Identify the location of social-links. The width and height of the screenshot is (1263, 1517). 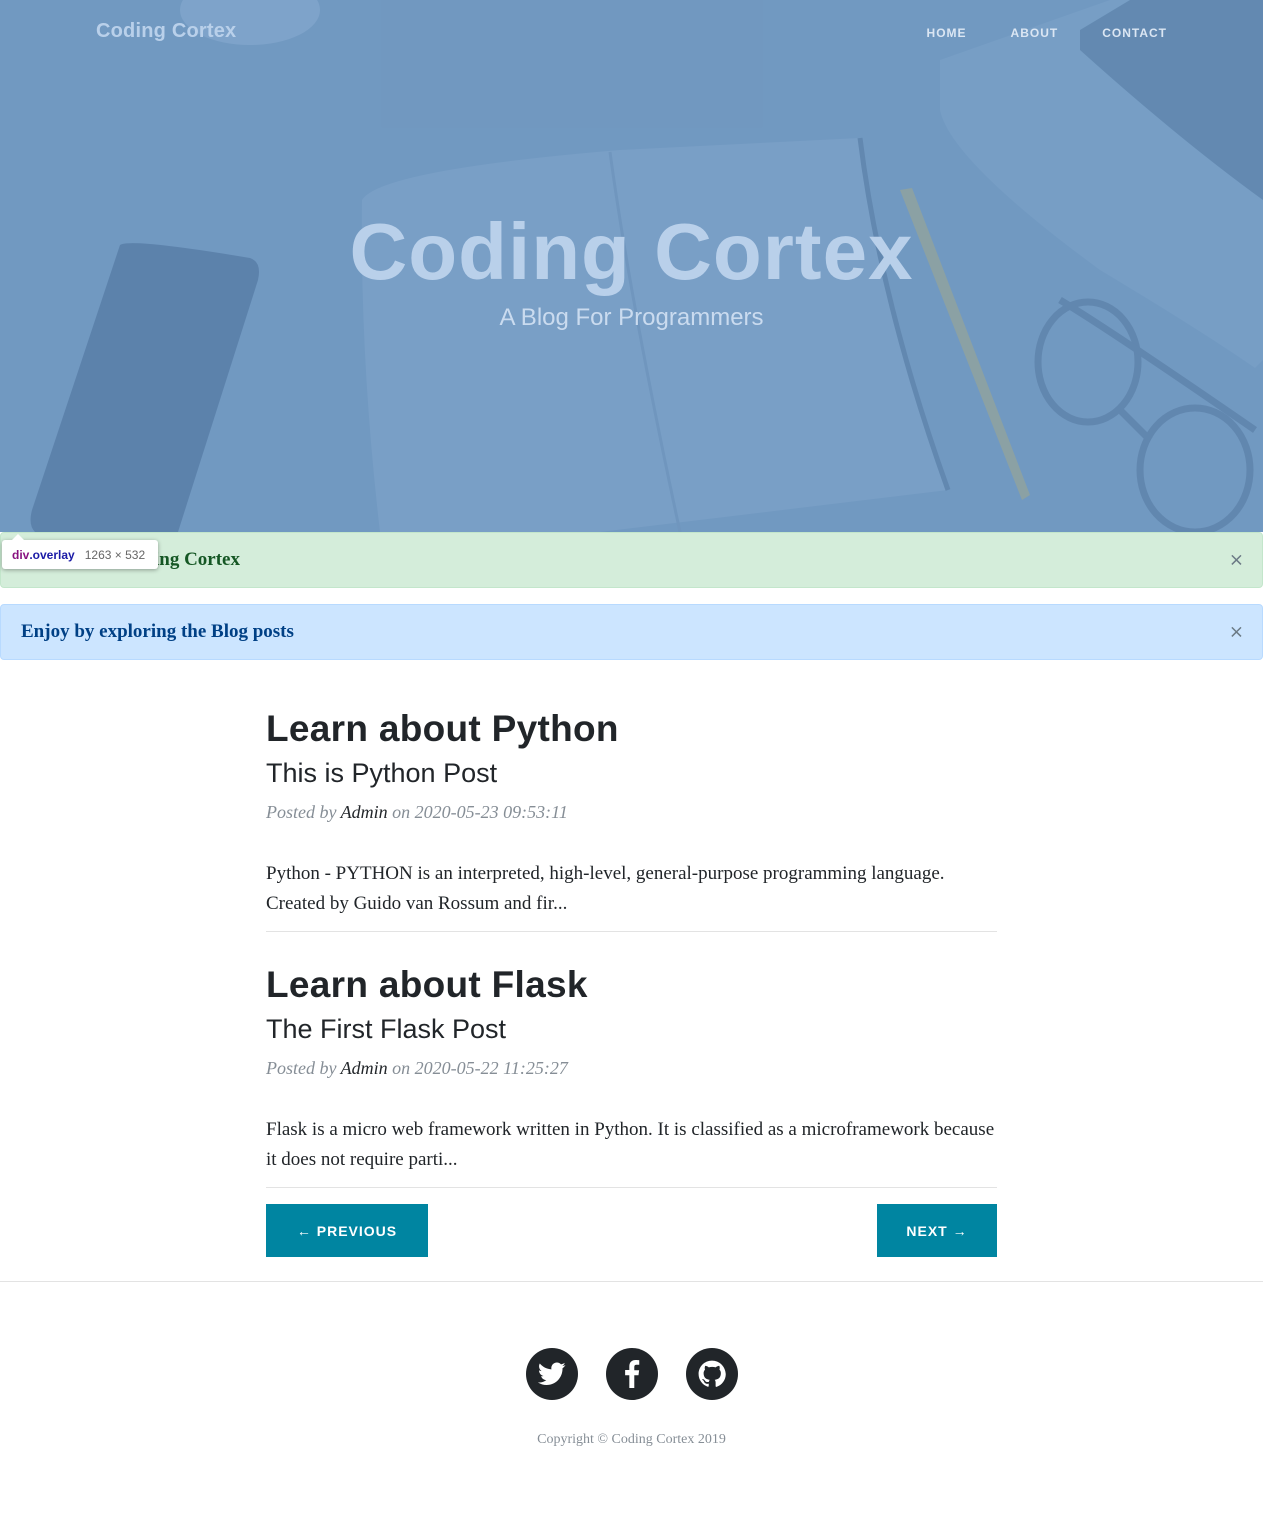
(631, 1374).